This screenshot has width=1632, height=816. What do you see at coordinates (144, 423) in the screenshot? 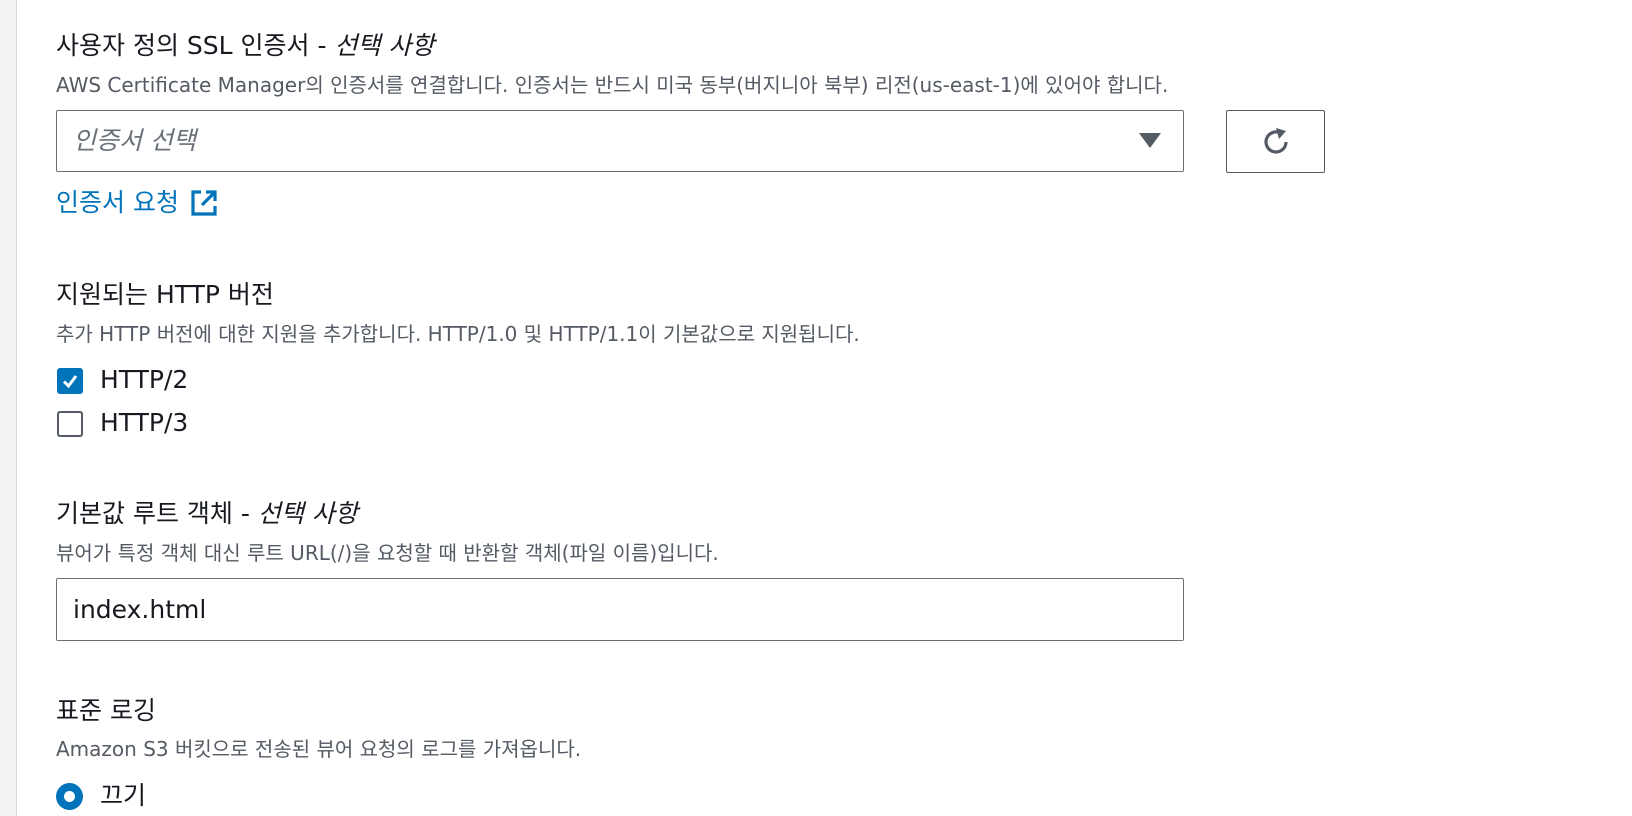
I see `http3-label: HTTP/3` at bounding box center [144, 423].